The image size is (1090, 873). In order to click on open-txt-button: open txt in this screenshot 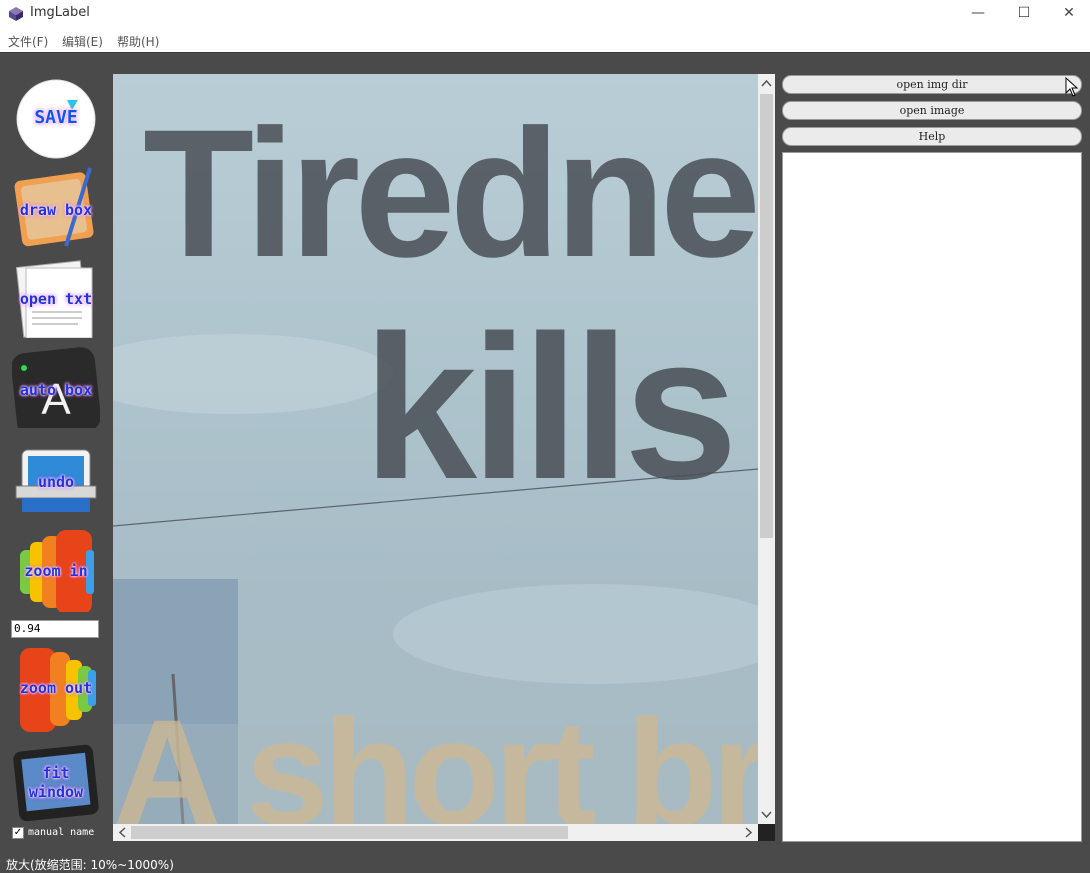, I will do `click(56, 297)`.